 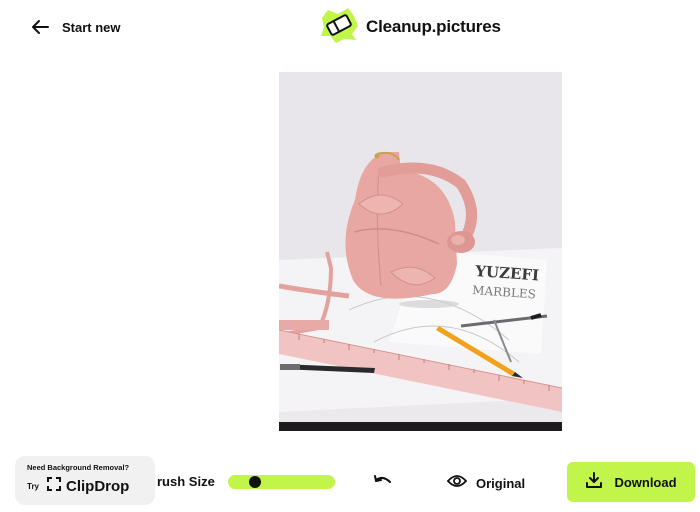 I want to click on promo-title: Need Background Removal?, so click(x=78, y=467).